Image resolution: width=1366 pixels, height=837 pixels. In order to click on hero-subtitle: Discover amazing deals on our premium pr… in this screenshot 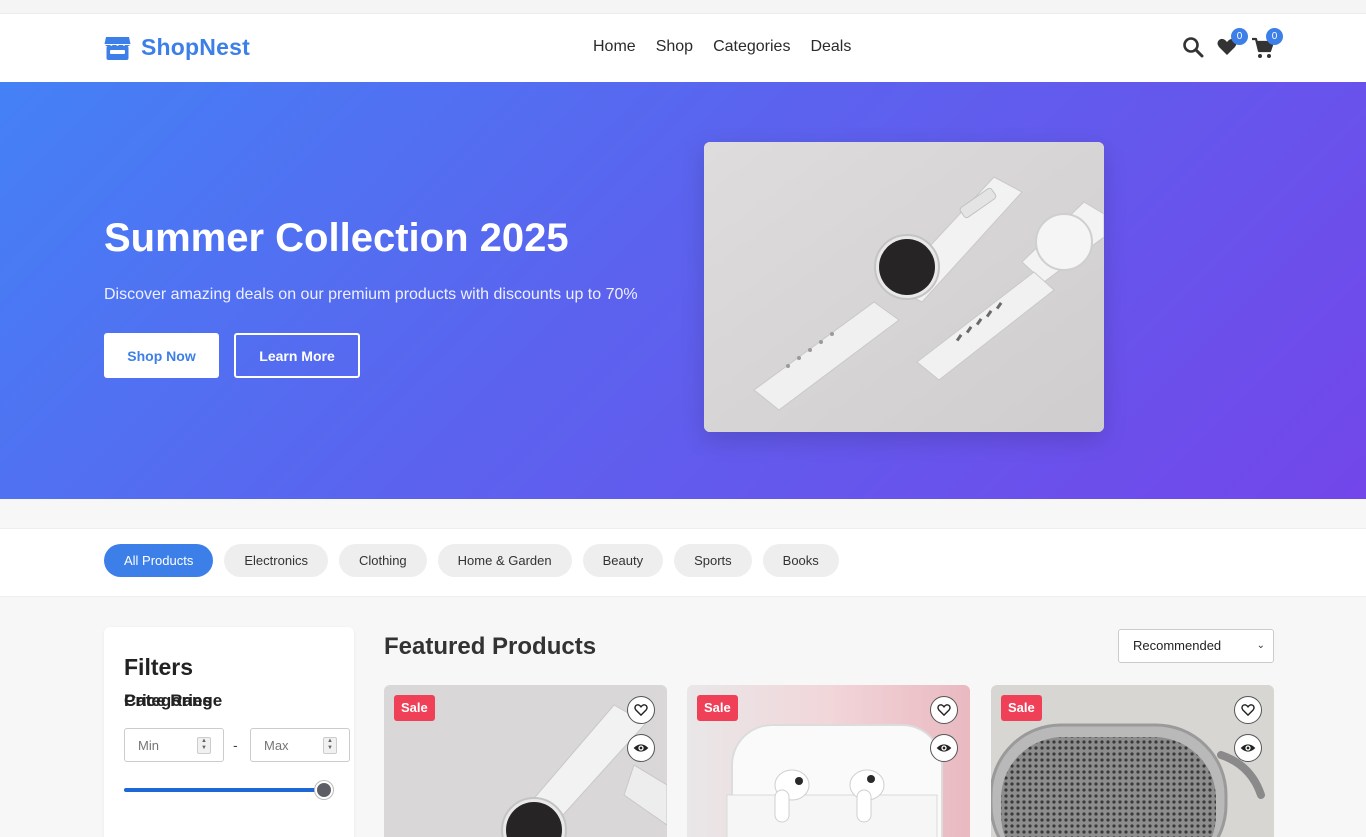, I will do `click(371, 294)`.